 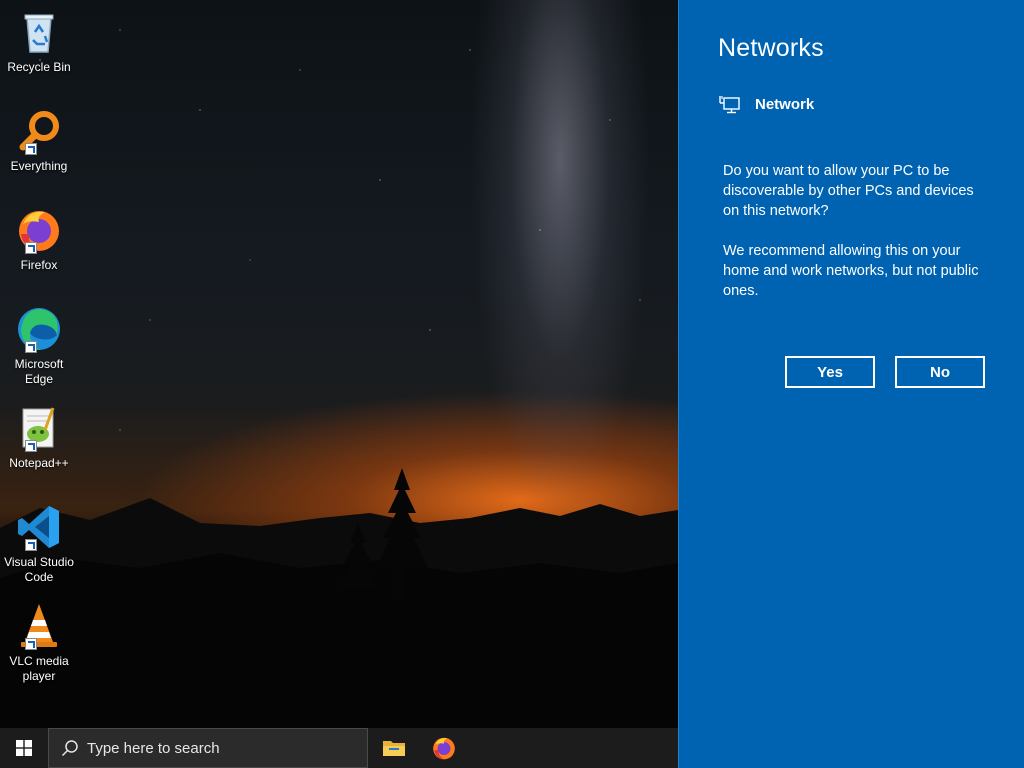 I want to click on desktop-icon-label: Notepad++, so click(x=39, y=463).